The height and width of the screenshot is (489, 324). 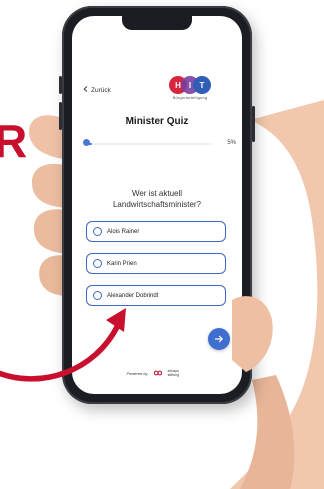 I want to click on logo-letter: H, so click(x=178, y=85).